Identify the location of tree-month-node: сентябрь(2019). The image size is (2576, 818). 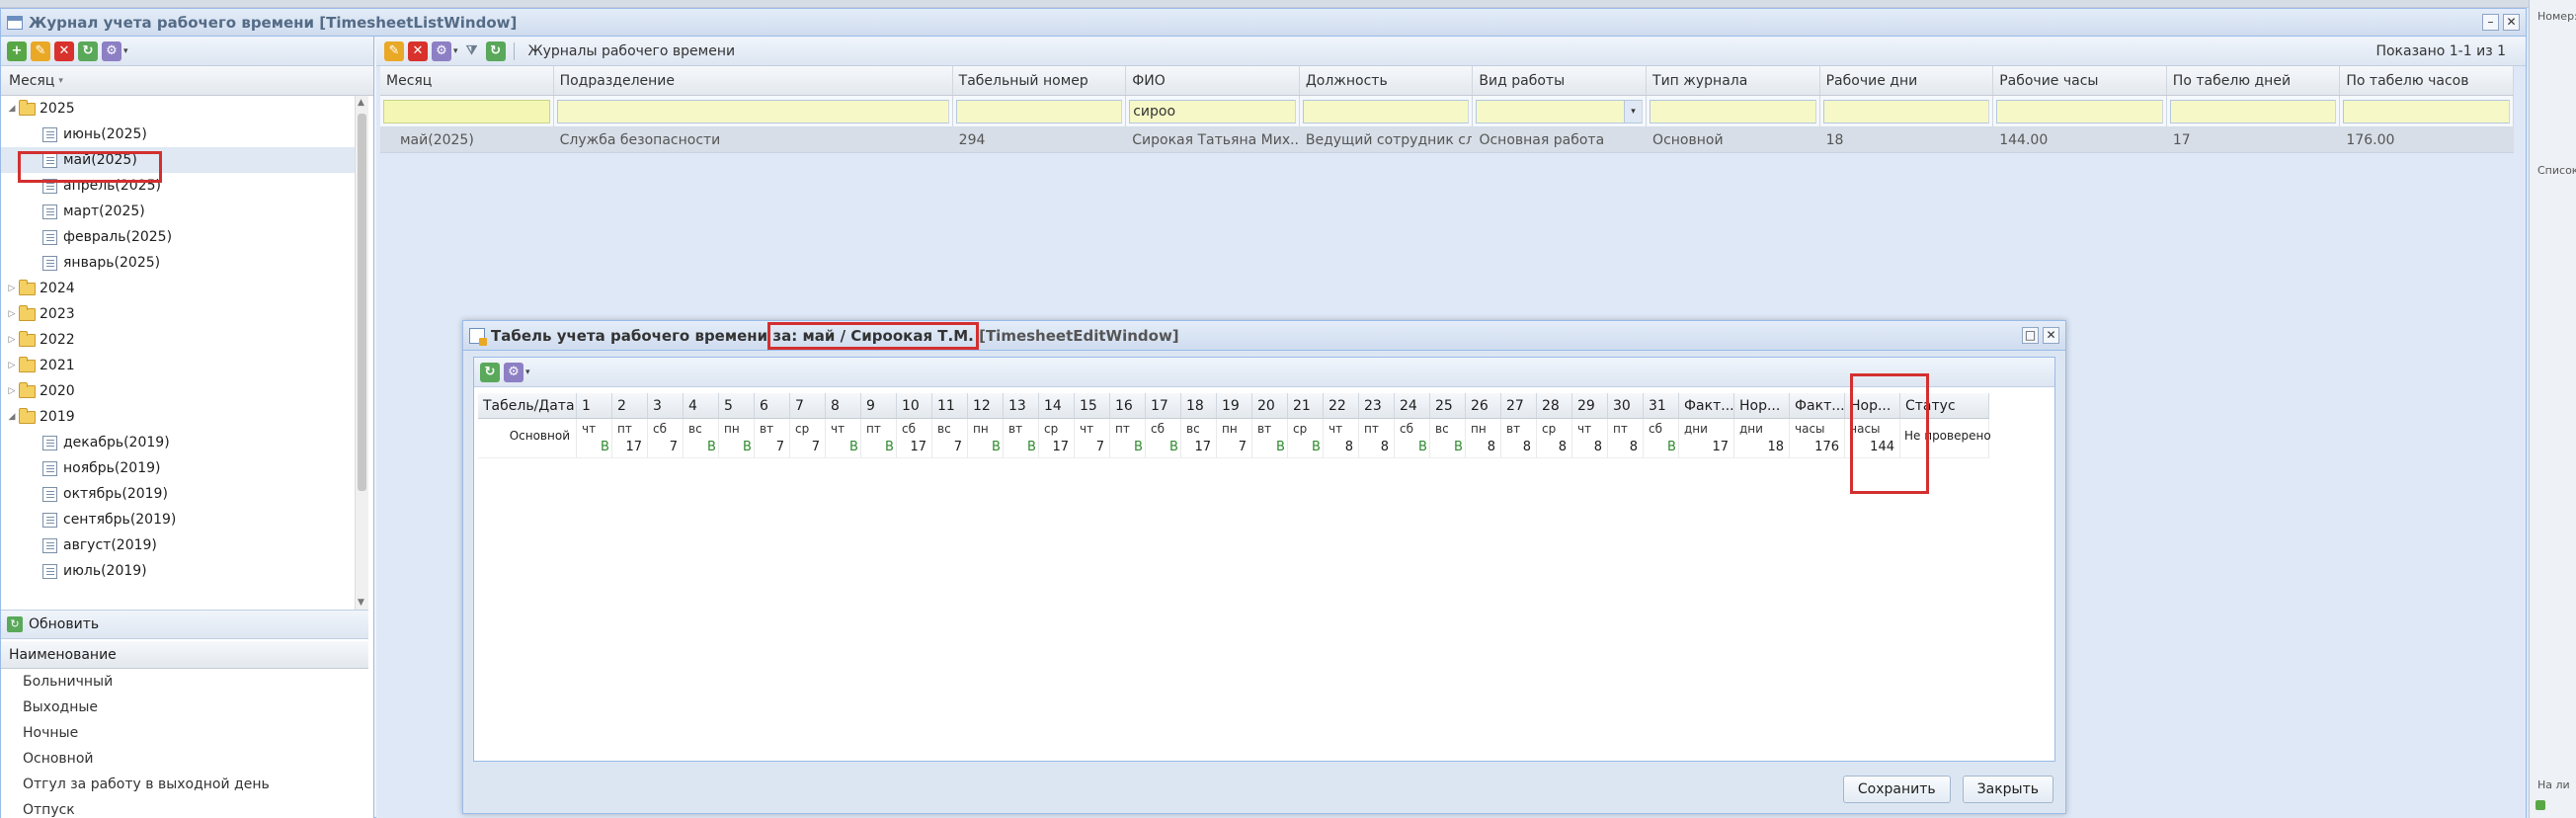
(179, 519).